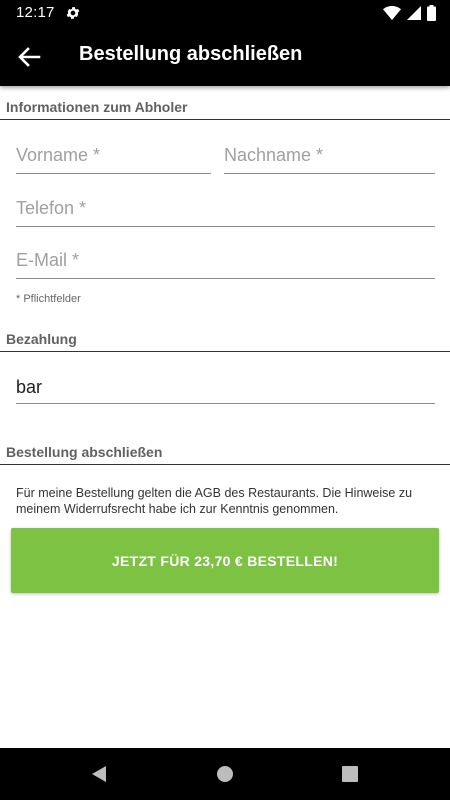 Image resolution: width=450 pixels, height=800 pixels. What do you see at coordinates (414, 13) in the screenshot?
I see `signal-icon` at bounding box center [414, 13].